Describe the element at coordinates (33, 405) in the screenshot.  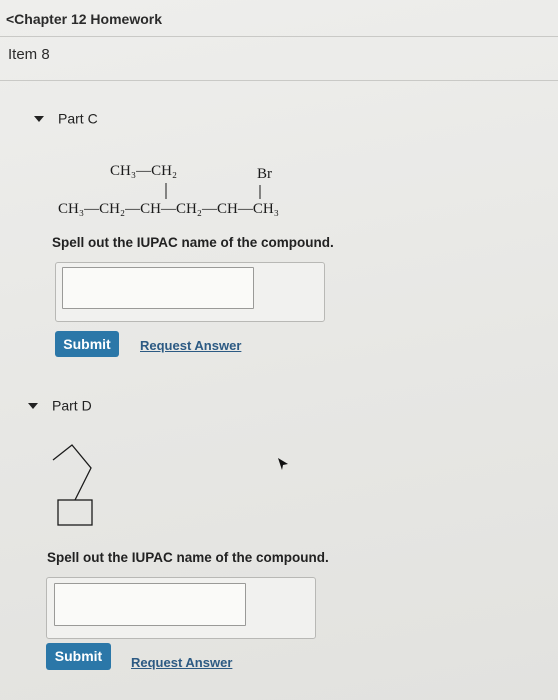
I see `caret-down-icon` at that location.